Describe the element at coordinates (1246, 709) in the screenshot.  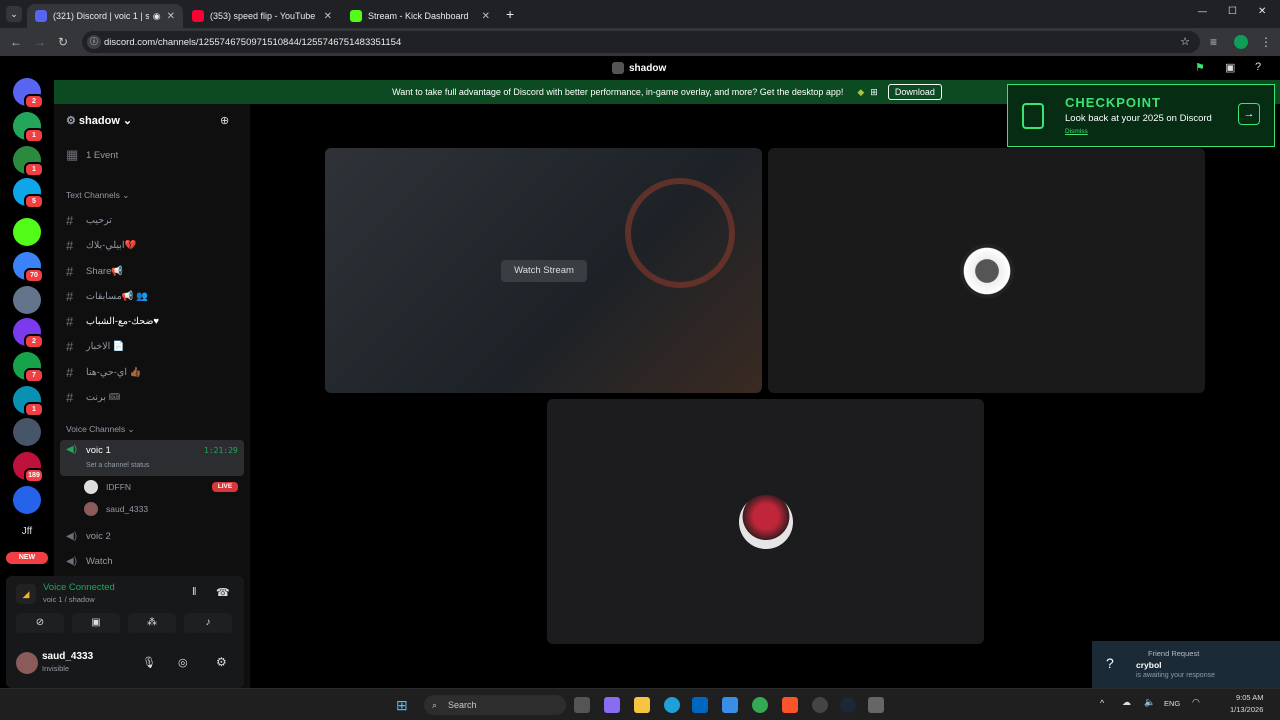
I see `clock-date: 1/13/2026` at that location.